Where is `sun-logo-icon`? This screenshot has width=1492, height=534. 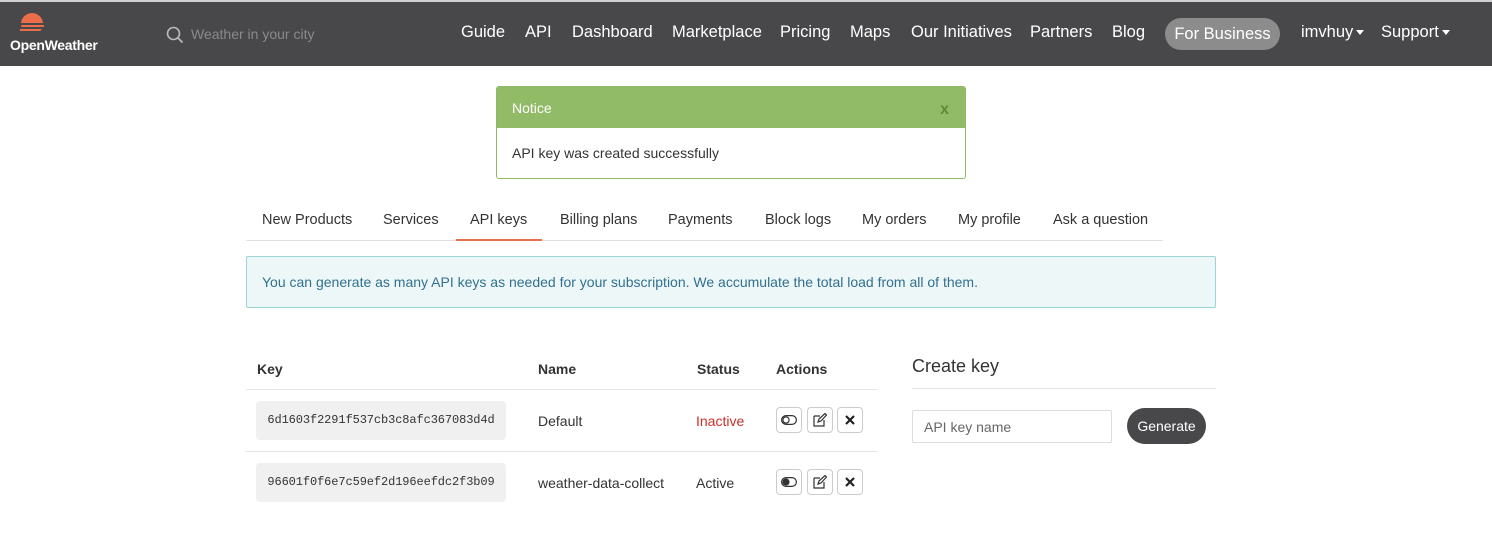
sun-logo-icon is located at coordinates (32, 23).